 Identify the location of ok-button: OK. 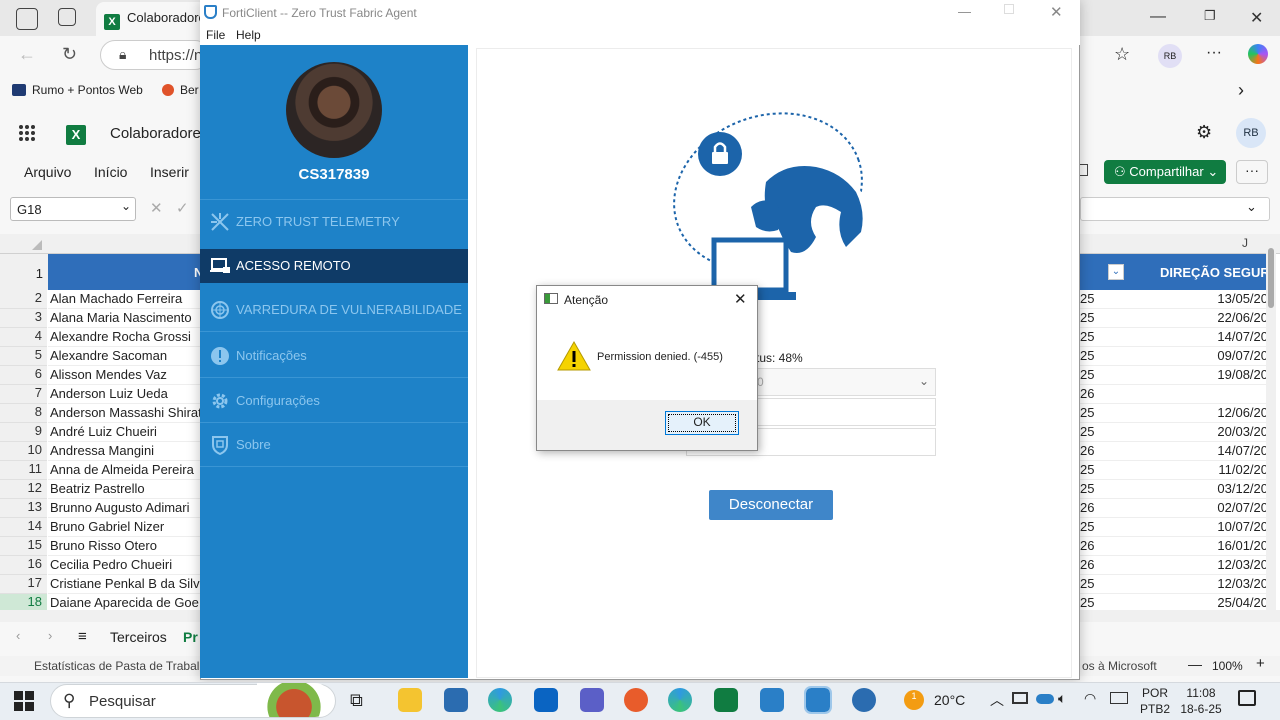
(702, 423).